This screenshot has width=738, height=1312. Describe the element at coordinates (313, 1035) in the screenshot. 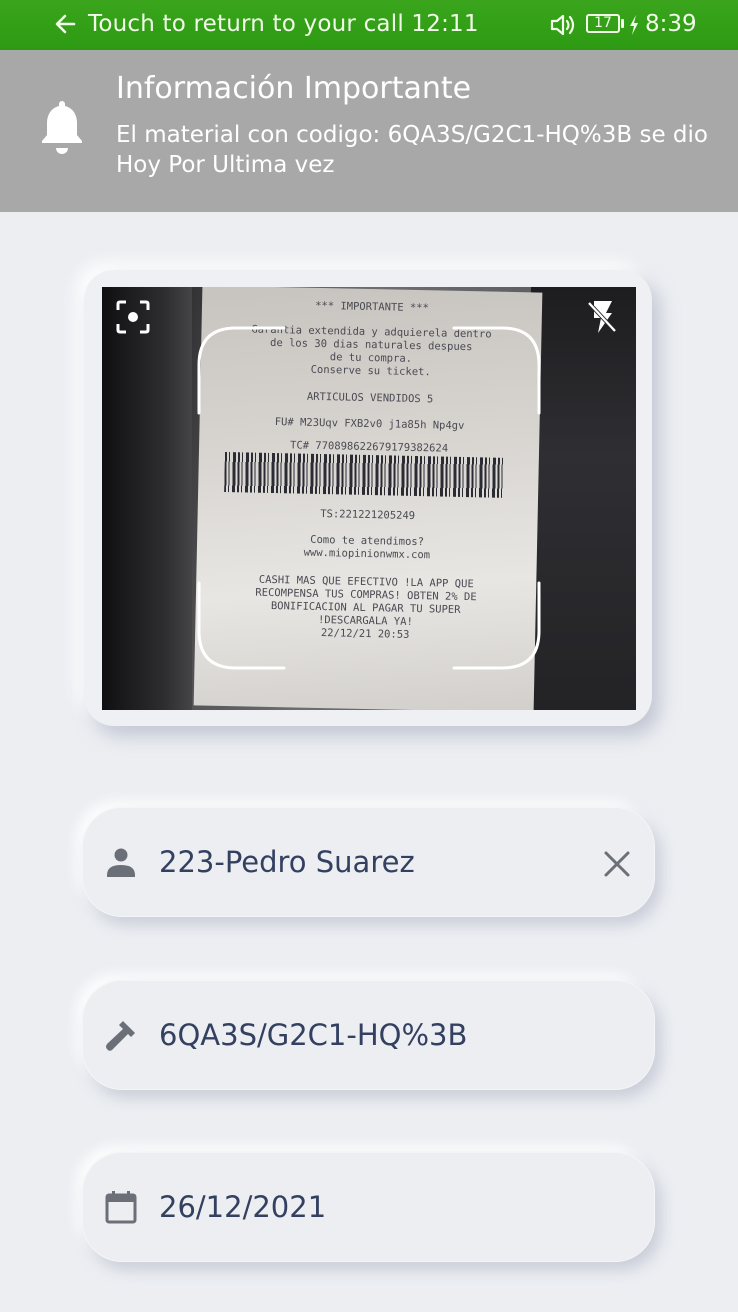

I see `material-value: 6QA3S/G2C1-HQ%3B` at that location.